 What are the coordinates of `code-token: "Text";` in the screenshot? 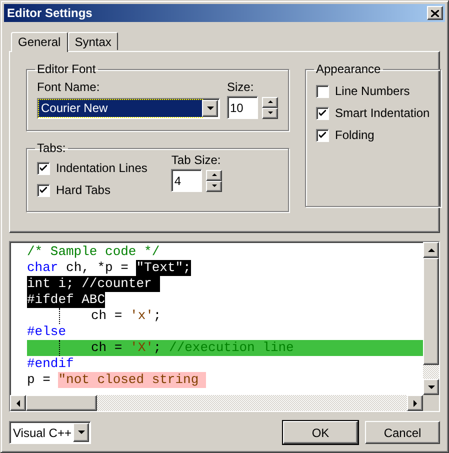 It's located at (163, 268).